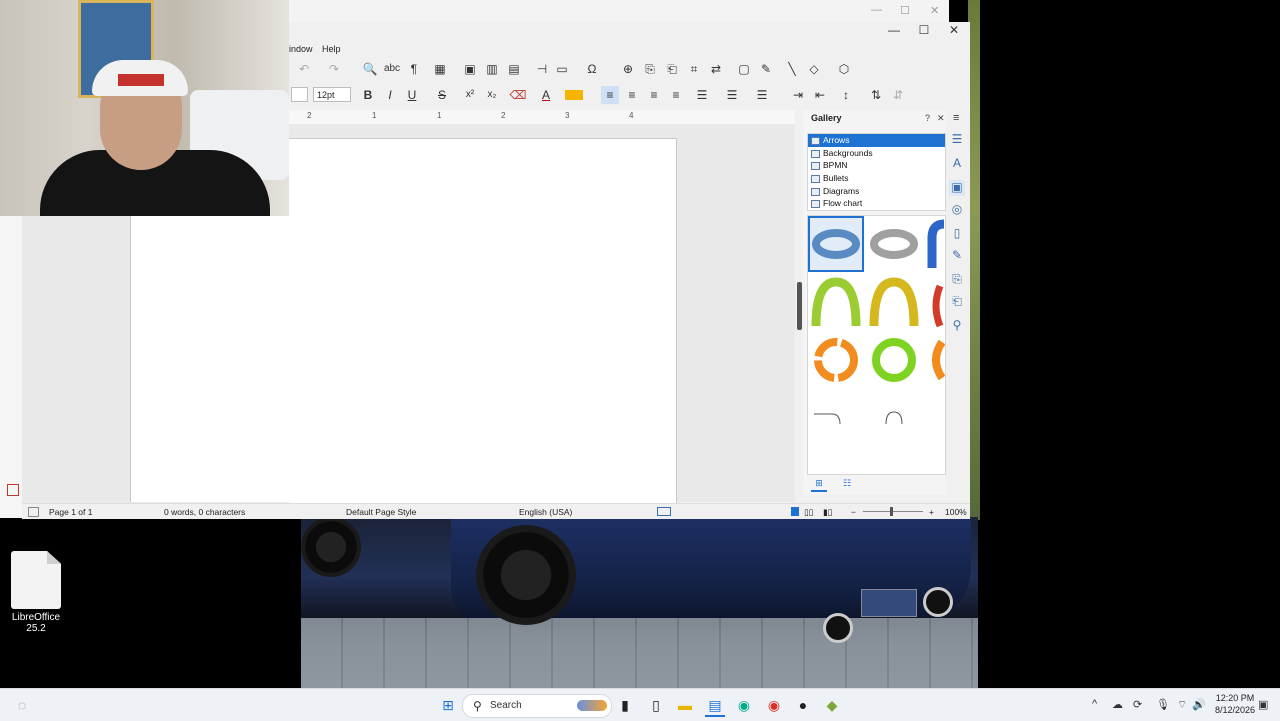 This screenshot has width=1280, height=721. Describe the element at coordinates (795, 511) in the screenshot. I see `single-page-view-icon` at that location.